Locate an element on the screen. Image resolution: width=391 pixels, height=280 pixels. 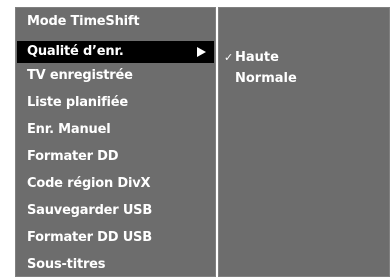
menu-item-format-usb-hdd: Formater DD USB is located at coordinates (115, 238).